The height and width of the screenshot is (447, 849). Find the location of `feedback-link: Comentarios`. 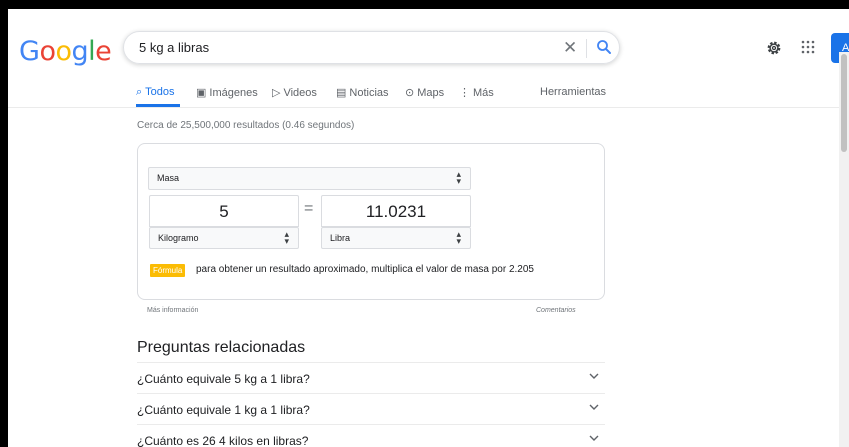

feedback-link: Comentarios is located at coordinates (556, 310).